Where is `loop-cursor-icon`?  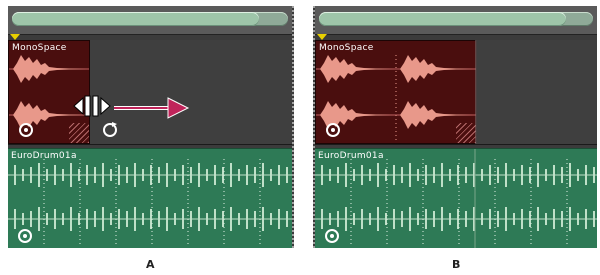 loop-cursor-icon is located at coordinates (110, 129).